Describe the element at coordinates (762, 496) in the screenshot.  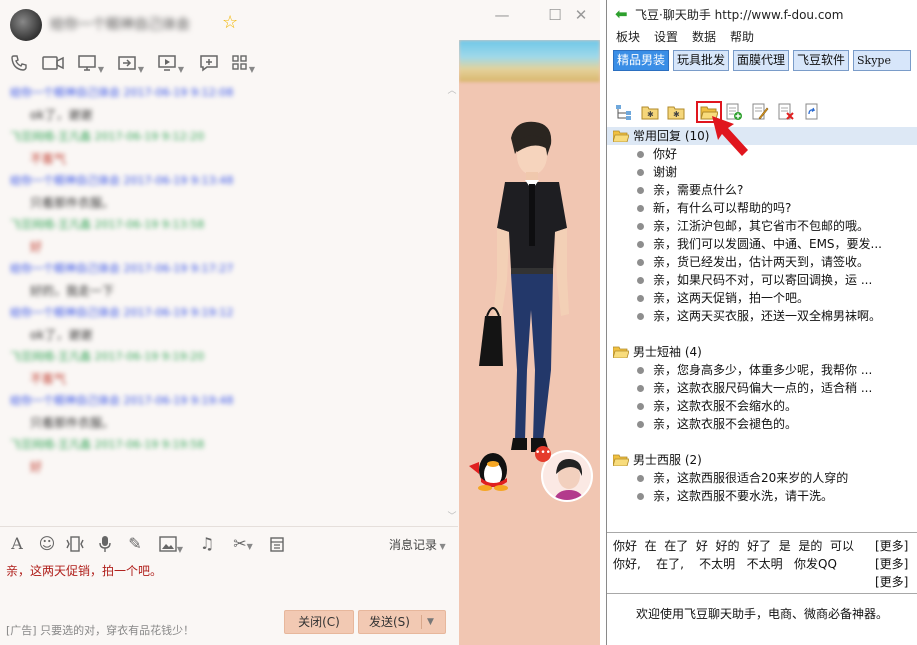
I see `reply-item: 亲，这款西服不要水洗，请干洗。` at that location.